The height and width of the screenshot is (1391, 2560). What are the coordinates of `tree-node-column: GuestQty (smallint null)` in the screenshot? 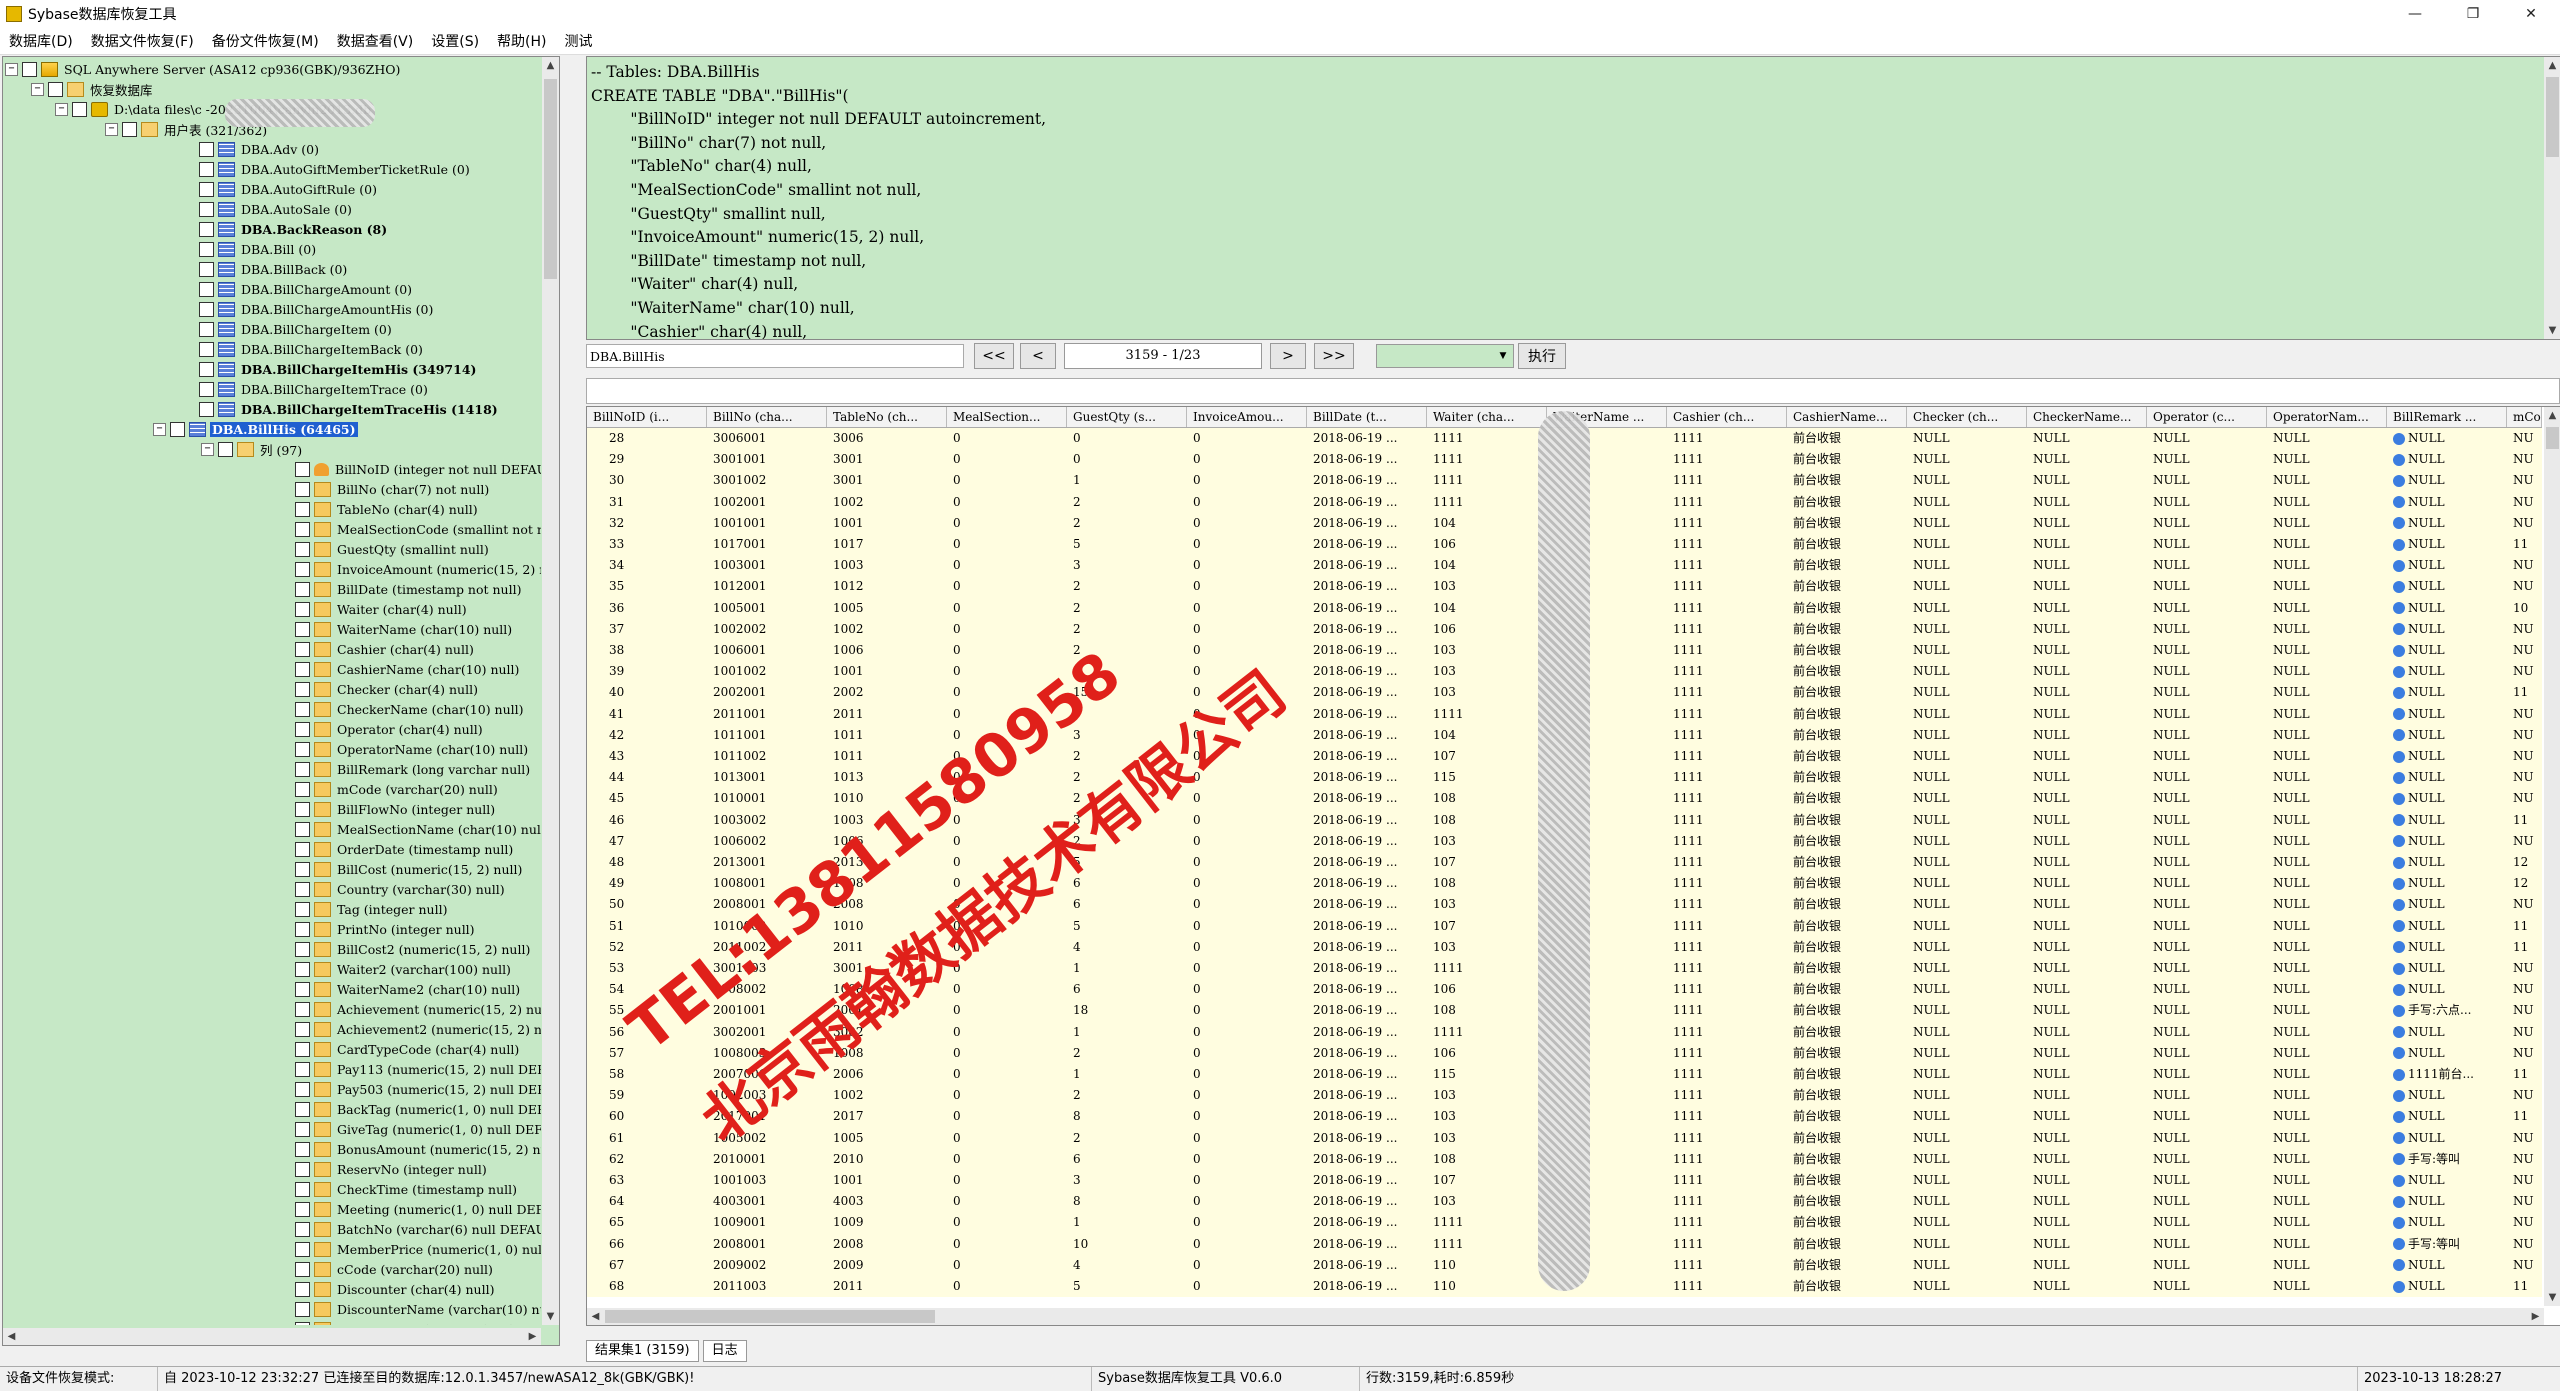 It's located at (393, 549).